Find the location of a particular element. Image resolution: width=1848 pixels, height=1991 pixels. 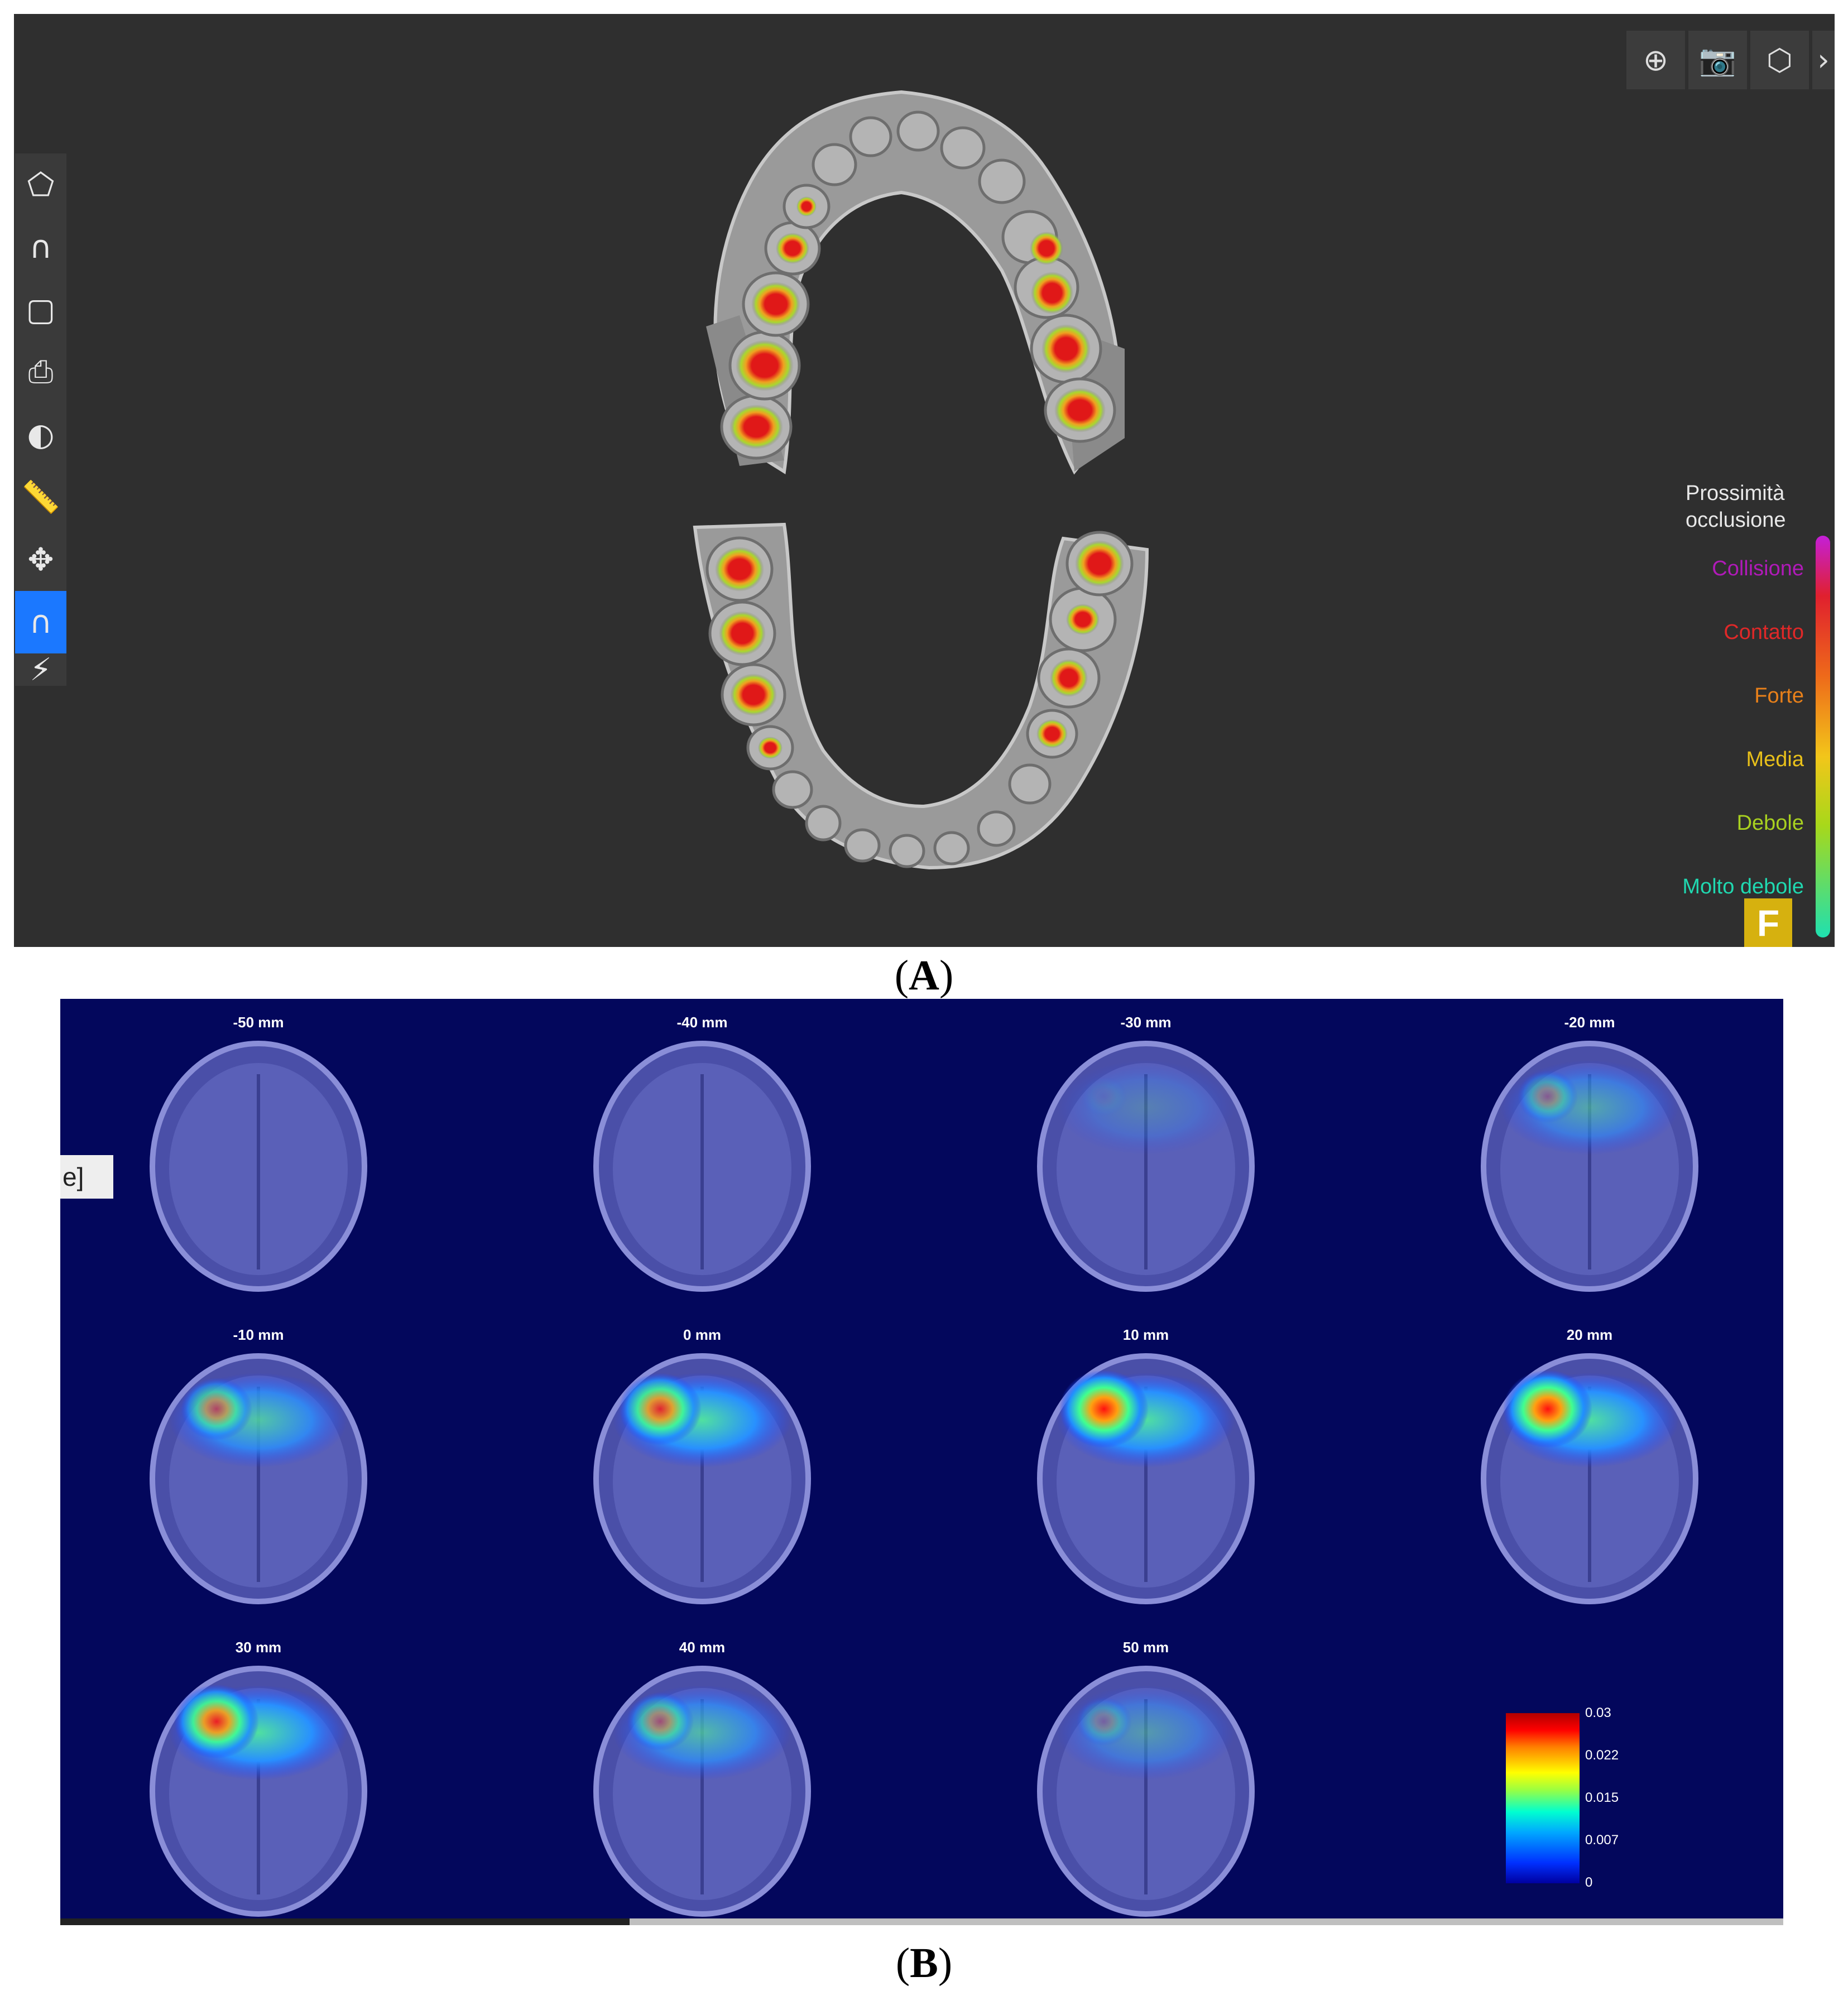

brain-slice: 30 mm is located at coordinates (258, 1782).